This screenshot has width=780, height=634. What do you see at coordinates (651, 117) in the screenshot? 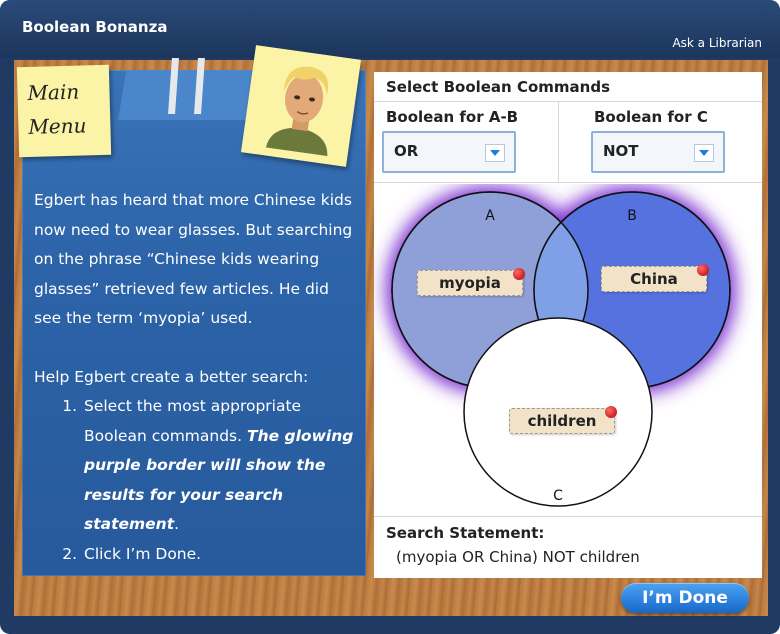
I see `c-label: Boolean for C` at bounding box center [651, 117].